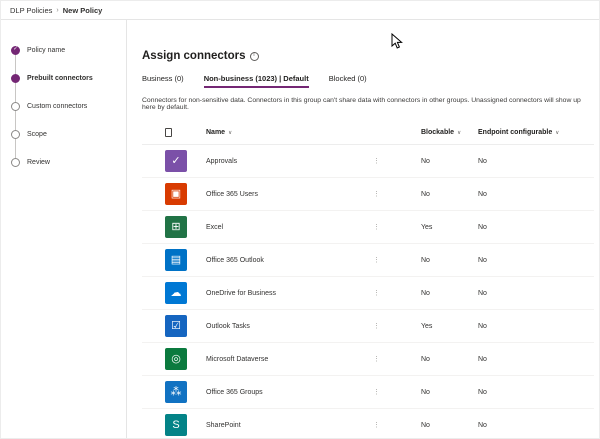 Image resolution: width=600 pixels, height=439 pixels. I want to click on connector-name: Office 365 Users, so click(232, 194).